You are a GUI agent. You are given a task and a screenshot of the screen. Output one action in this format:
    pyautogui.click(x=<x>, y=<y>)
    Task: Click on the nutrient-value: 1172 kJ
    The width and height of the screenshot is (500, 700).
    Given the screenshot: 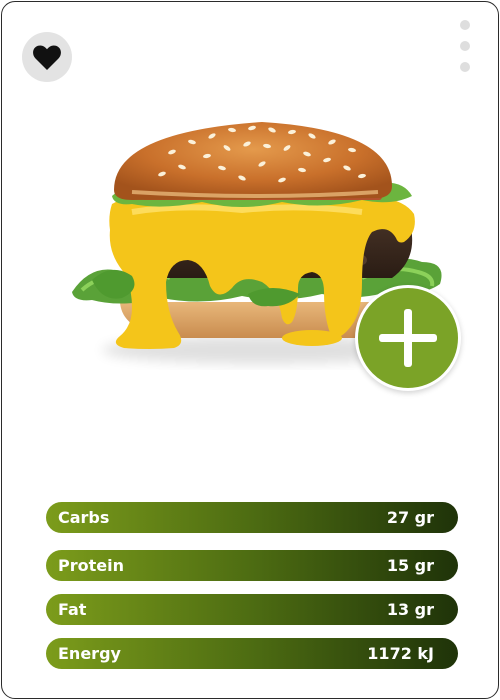 What is the action you would take?
    pyautogui.click(x=400, y=653)
    